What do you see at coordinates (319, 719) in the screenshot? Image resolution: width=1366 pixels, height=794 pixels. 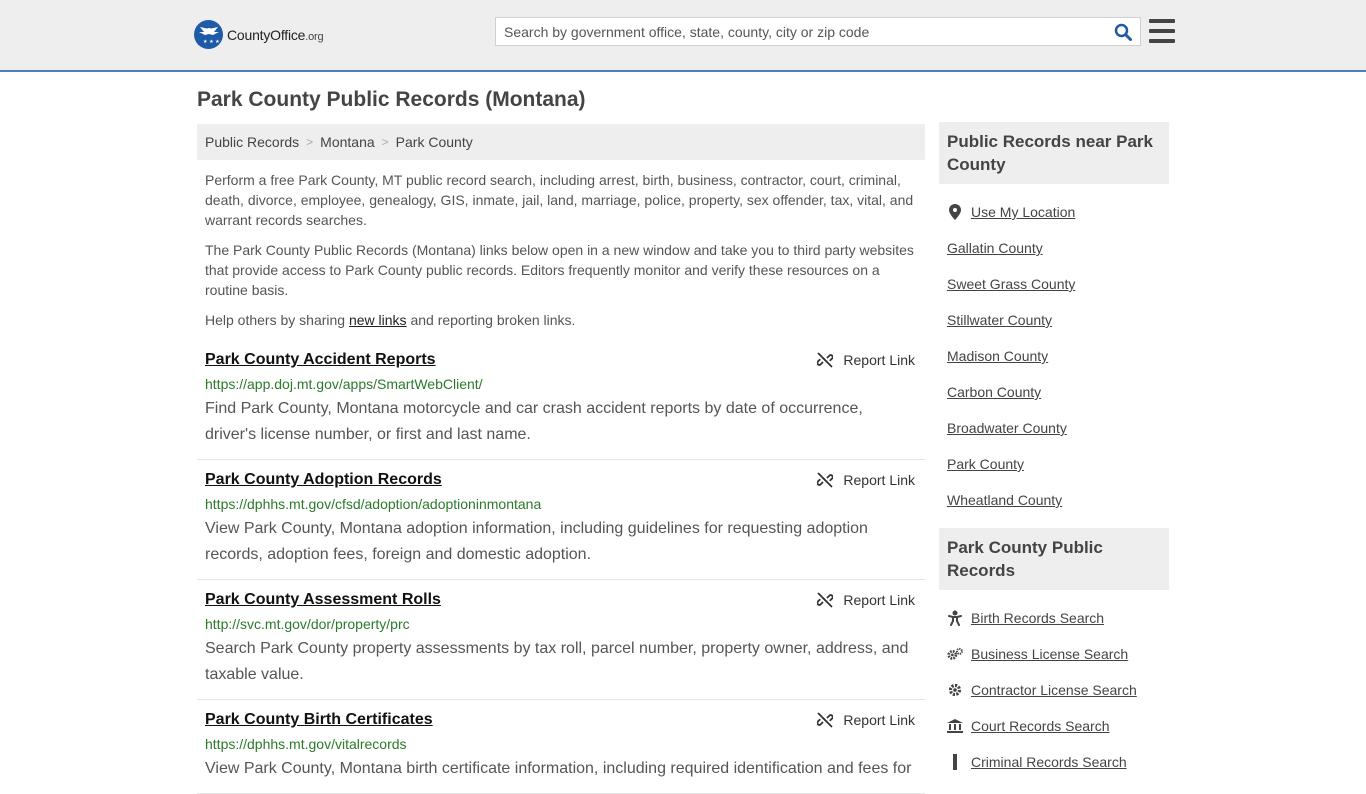 I see `record-title-link: Park County Birth Certificates` at bounding box center [319, 719].